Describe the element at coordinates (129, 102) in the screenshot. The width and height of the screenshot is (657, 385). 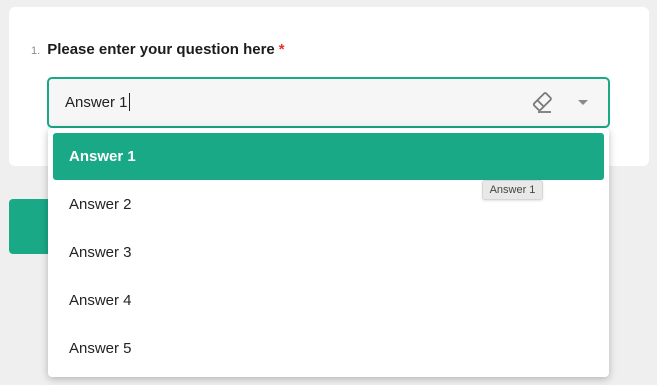
I see `text-cursor` at that location.